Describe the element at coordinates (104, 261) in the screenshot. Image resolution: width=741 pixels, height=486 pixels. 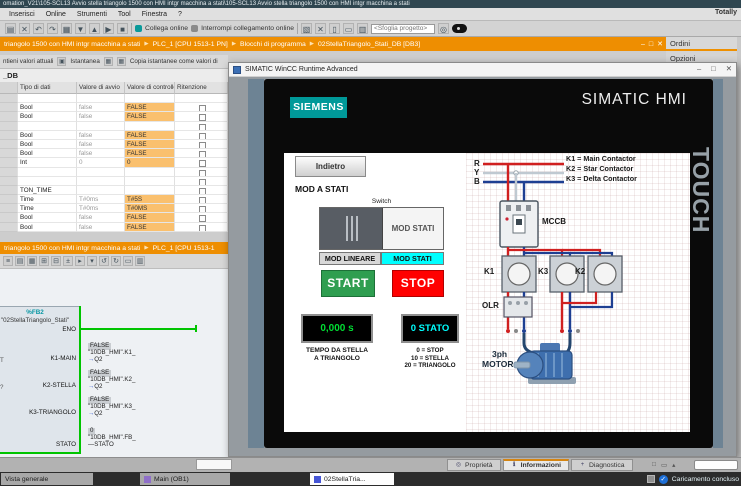
I see `monitor-on-icon: ↺` at that location.